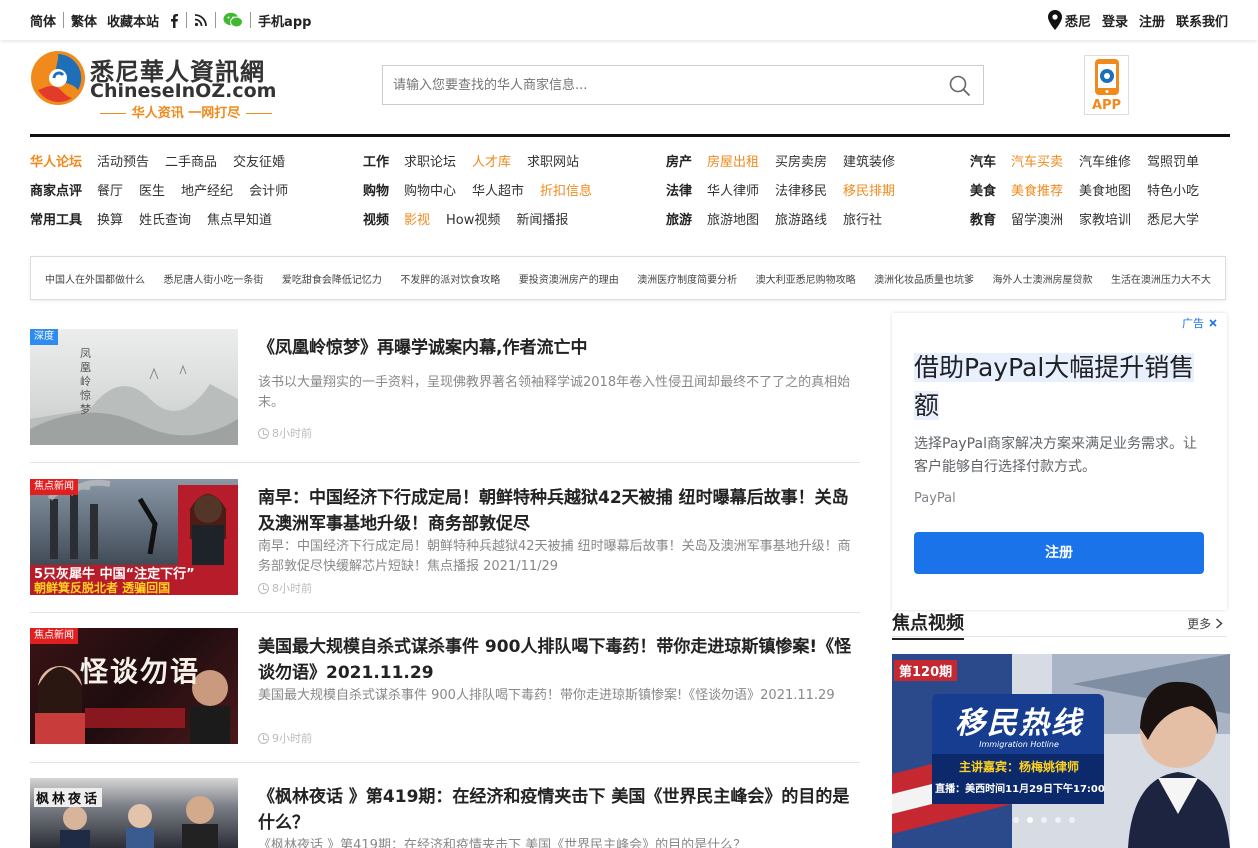 The height and width of the screenshot is (848, 1258). What do you see at coordinates (84, 20) in the screenshot?
I see `traditional-chinese-link: 繁体` at bounding box center [84, 20].